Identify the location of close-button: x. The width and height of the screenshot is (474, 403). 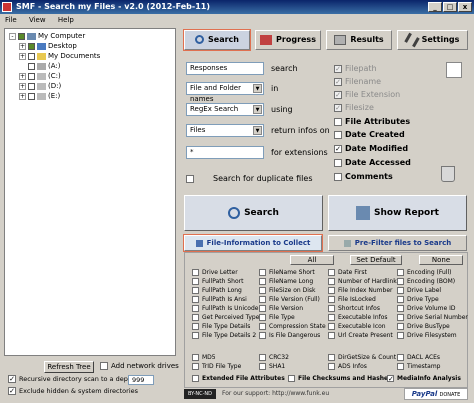
(465, 7).